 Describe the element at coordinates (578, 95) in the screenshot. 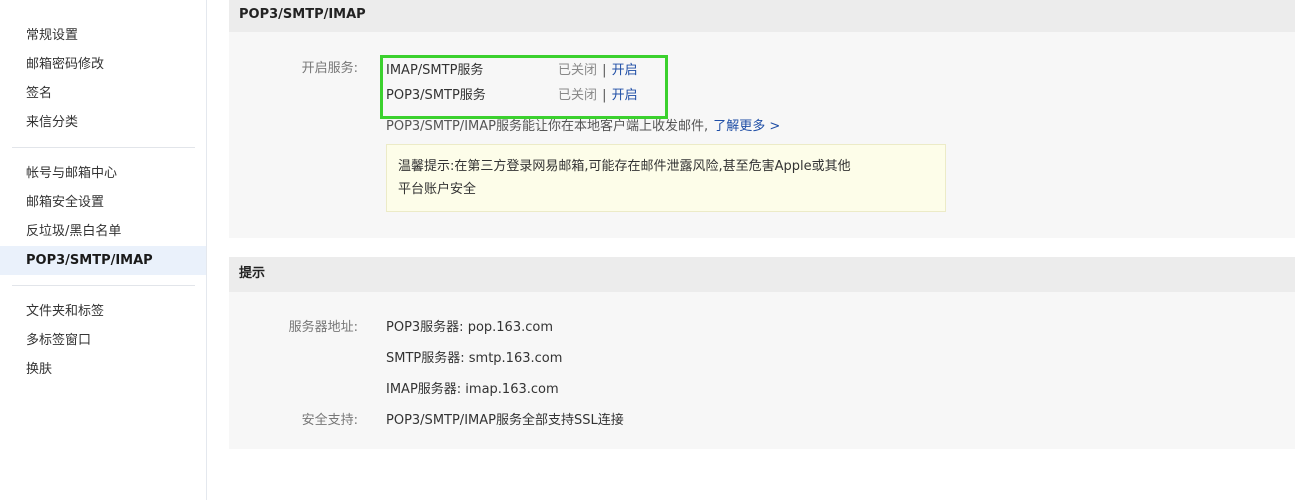

I see `pop3-smtp-status: 已关闭` at that location.